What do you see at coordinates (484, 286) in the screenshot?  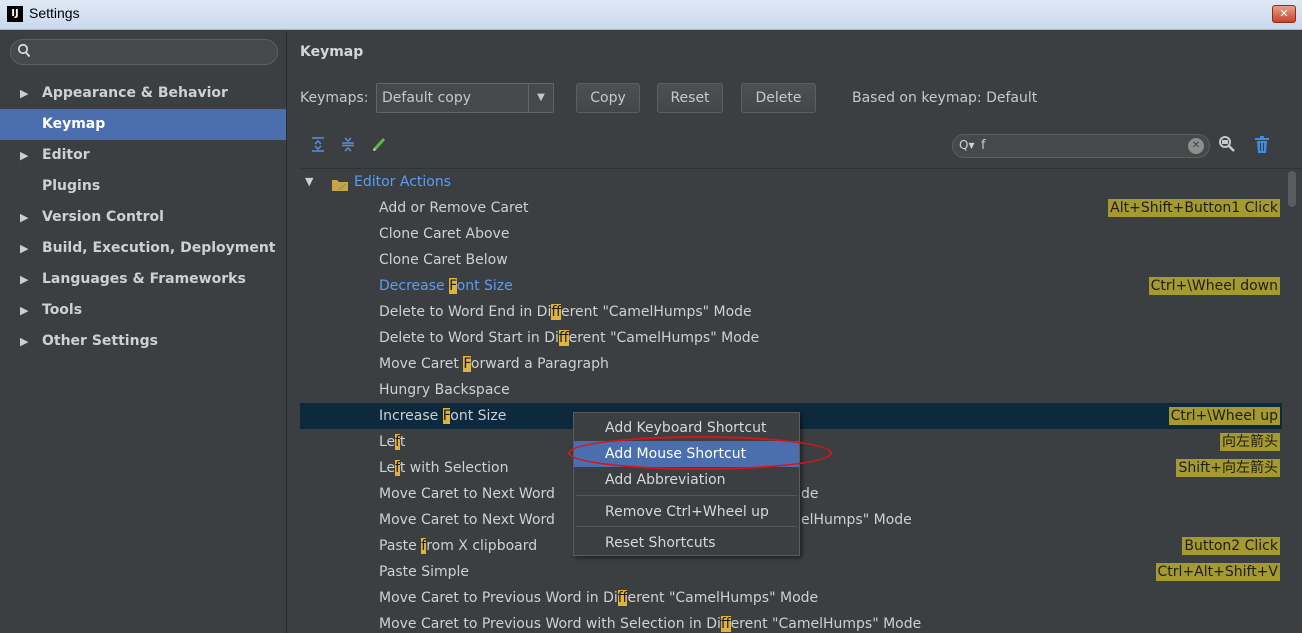 I see `action-label-text: ont Size` at bounding box center [484, 286].